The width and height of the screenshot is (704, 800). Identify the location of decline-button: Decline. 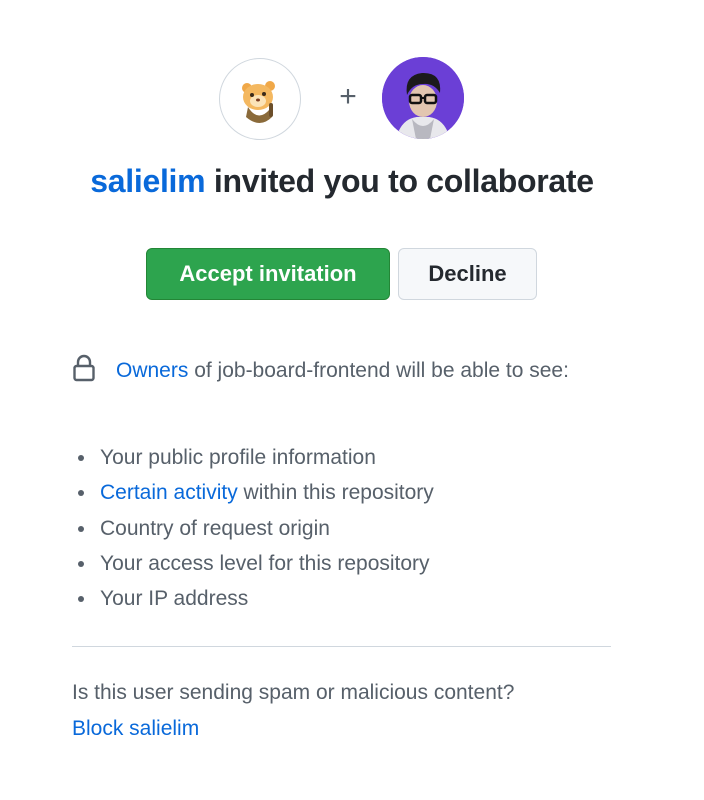
(467, 274).